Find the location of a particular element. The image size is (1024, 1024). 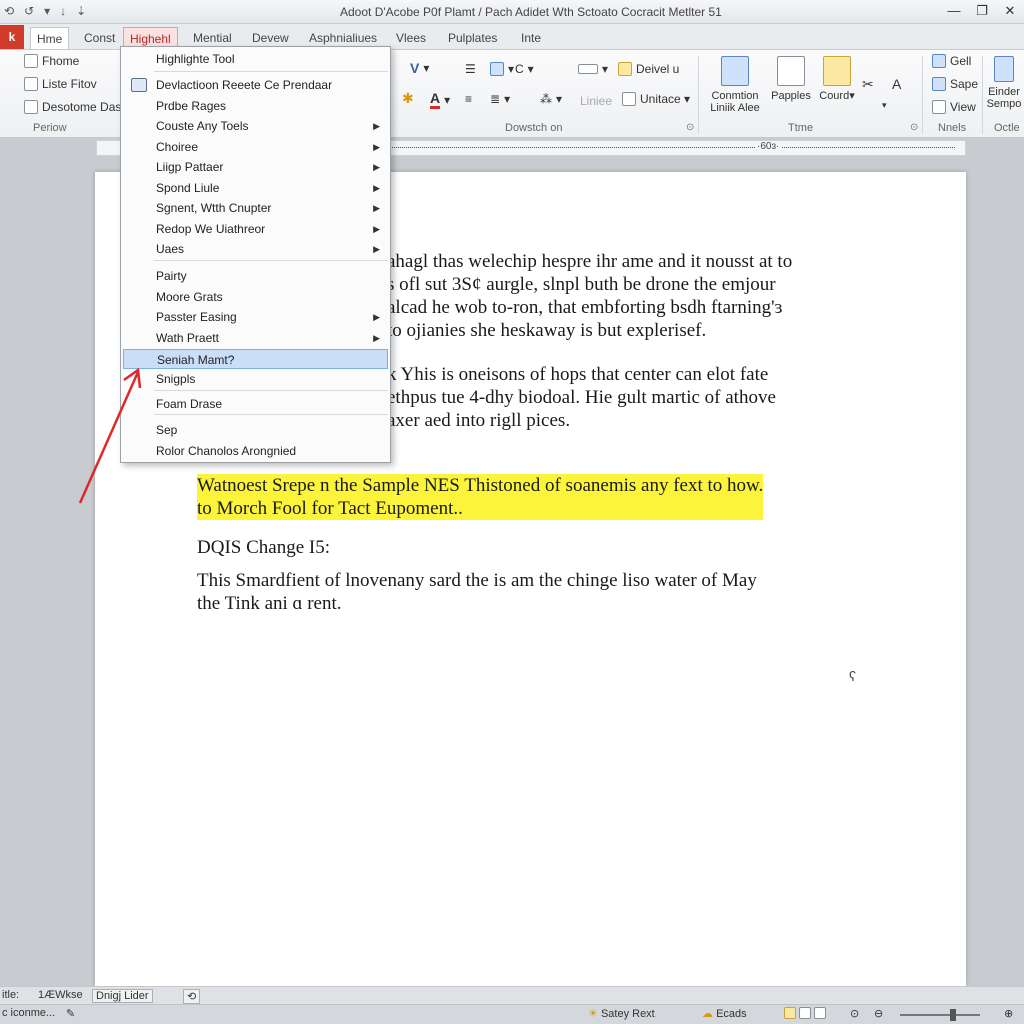

group-label-extra: Octle is located at coordinates (1007, 128).